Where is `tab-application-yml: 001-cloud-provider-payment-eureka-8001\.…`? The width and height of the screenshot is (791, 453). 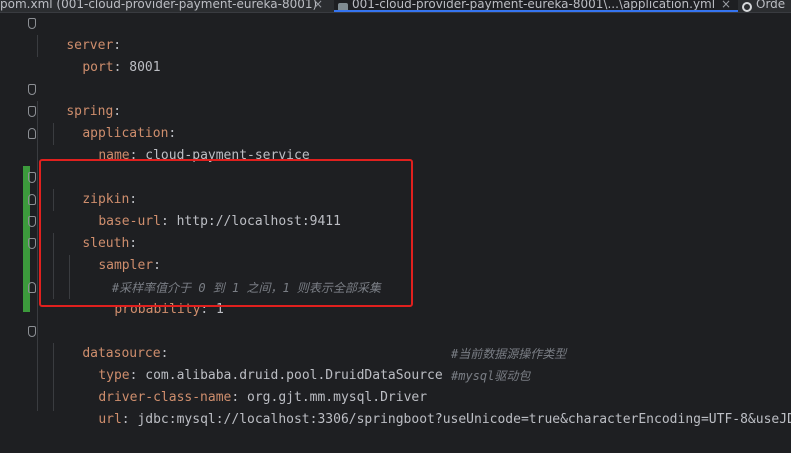 tab-application-yml: 001-cloud-provider-payment-eureka-8001\.… is located at coordinates (536, 6).